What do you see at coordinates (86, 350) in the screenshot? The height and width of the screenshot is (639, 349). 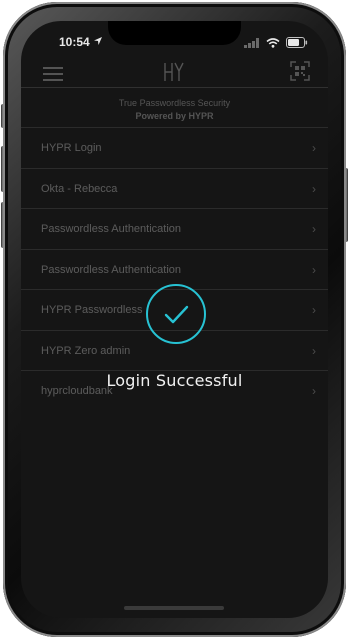 I see `account-label: HYPR Zero admin` at bounding box center [86, 350].